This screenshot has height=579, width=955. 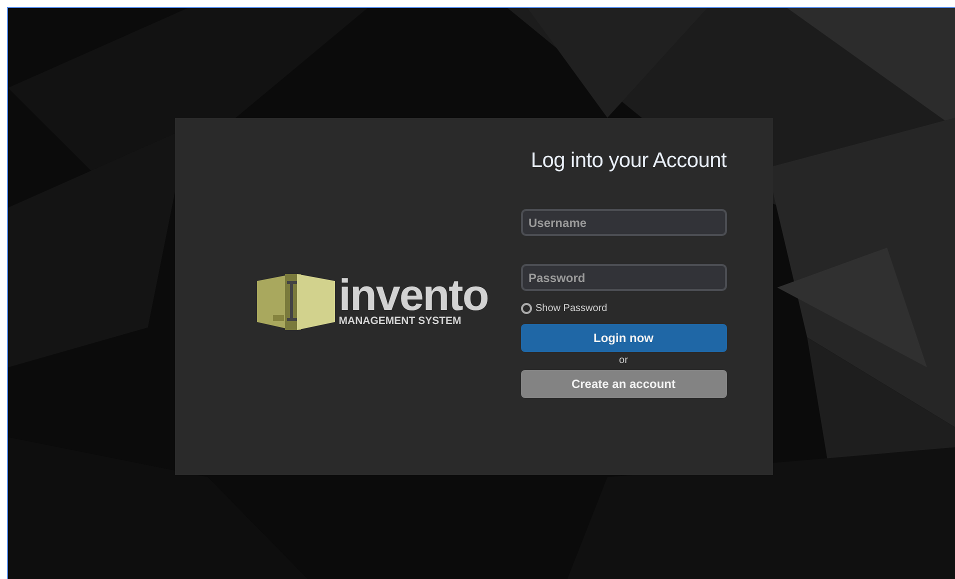 What do you see at coordinates (413, 296) in the screenshot?
I see `logo-name: invento` at bounding box center [413, 296].